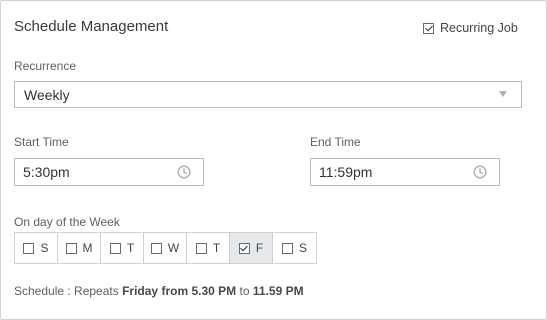  What do you see at coordinates (175, 291) in the screenshot?
I see `schedule-from-word: from` at bounding box center [175, 291].